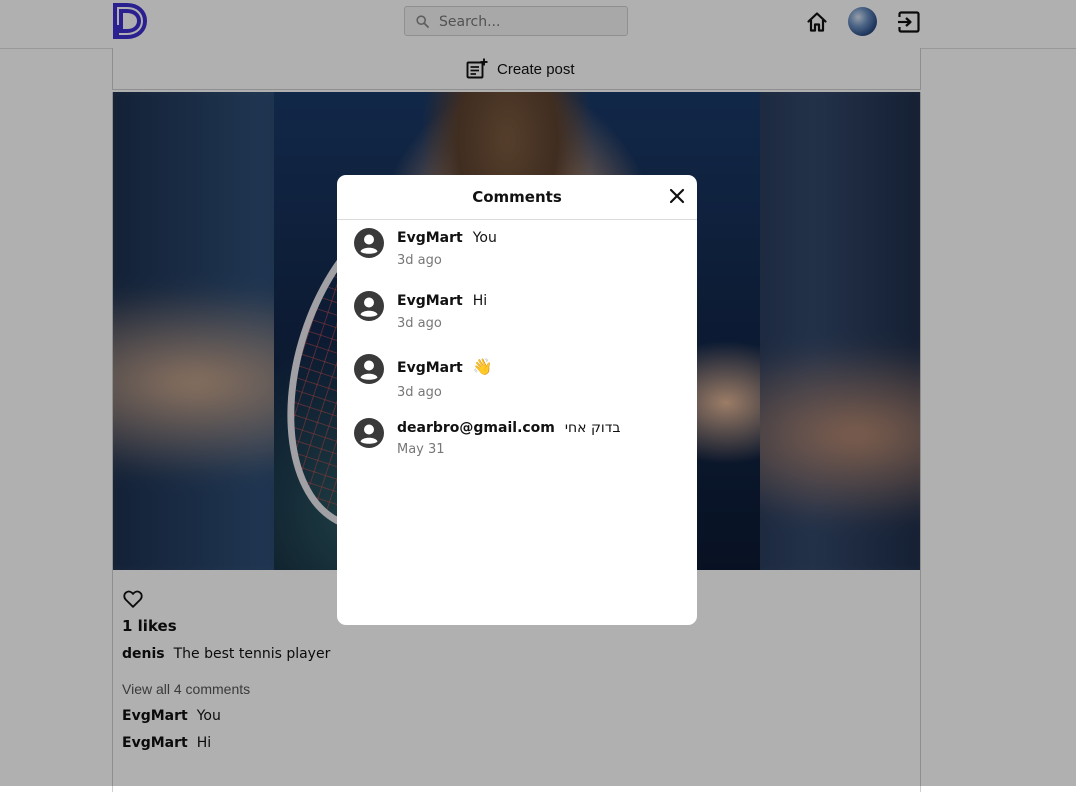  Describe the element at coordinates (677, 196) in the screenshot. I see `close-icon` at that location.